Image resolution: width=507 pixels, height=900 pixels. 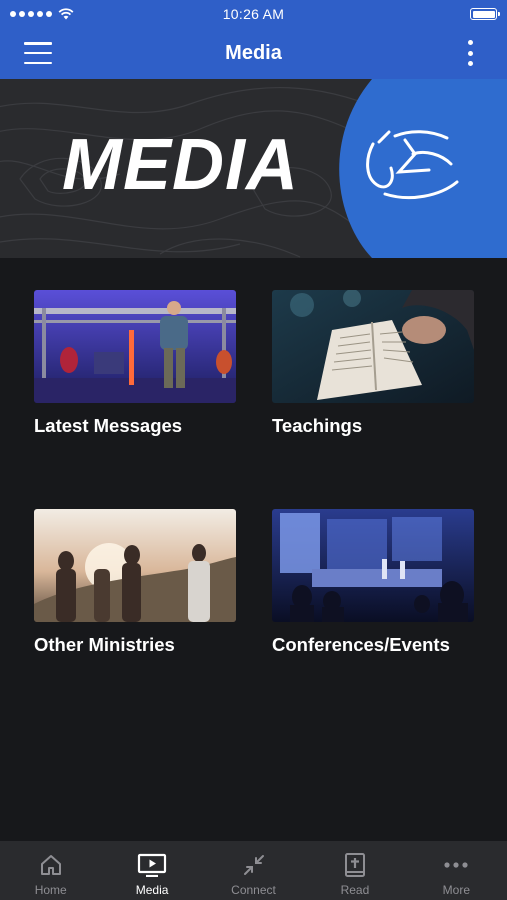 I want to click on overflow-menu-icon, so click(x=470, y=53).